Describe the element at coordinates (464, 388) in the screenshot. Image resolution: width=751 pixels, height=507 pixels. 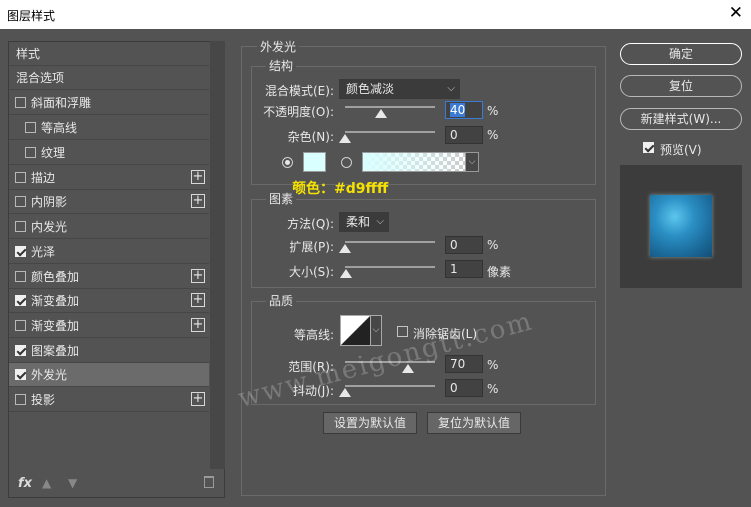
I see `jitter-input: 0` at that location.